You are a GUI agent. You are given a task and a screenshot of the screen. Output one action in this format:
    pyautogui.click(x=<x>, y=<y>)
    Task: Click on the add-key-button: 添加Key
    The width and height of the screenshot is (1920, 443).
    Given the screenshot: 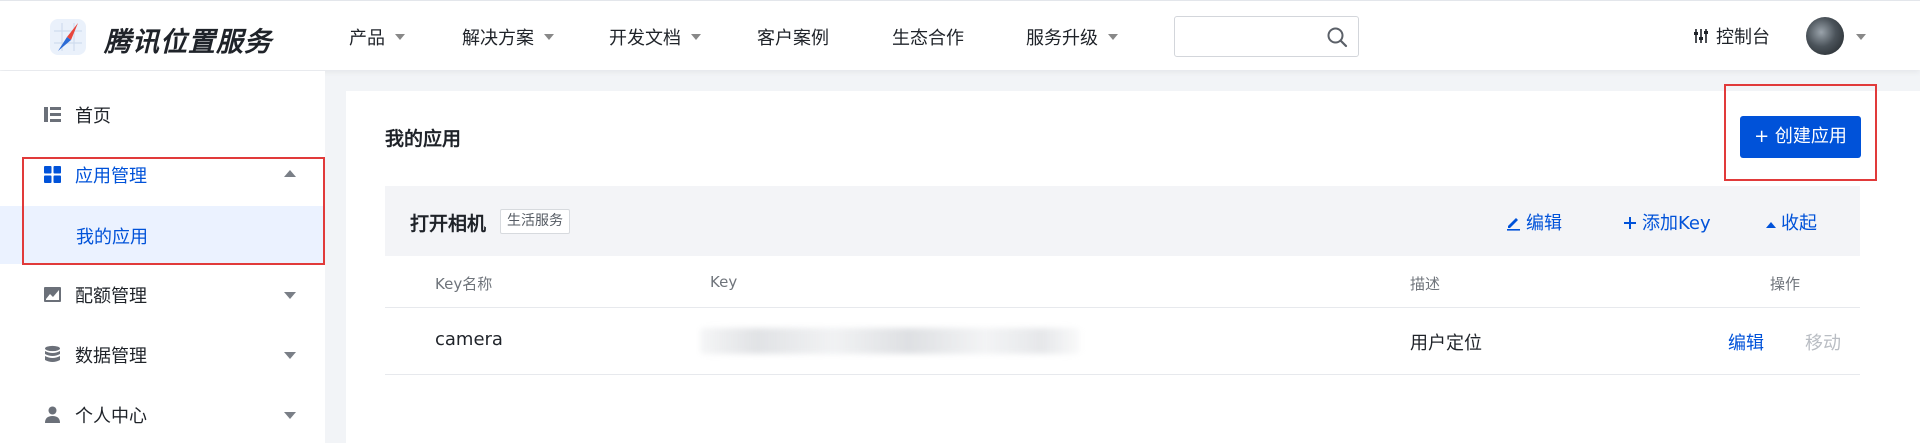 What is the action you would take?
    pyautogui.click(x=1666, y=222)
    